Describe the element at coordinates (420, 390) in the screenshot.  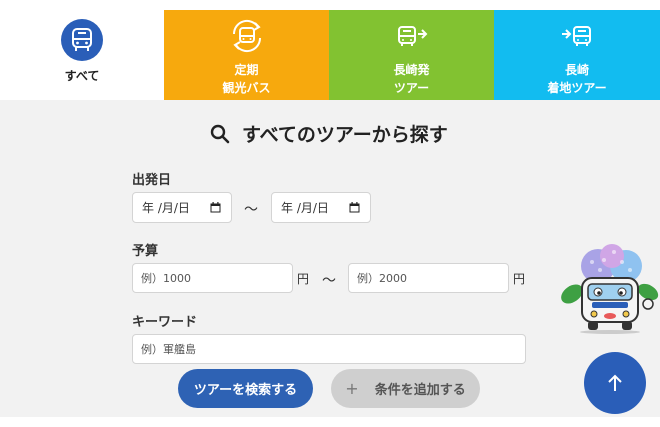
I see `add-condition-button-label: 条件を追加する` at that location.